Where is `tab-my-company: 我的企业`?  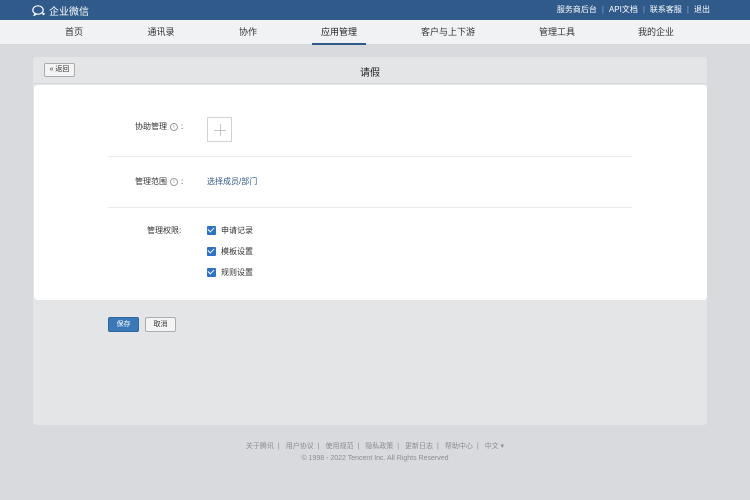 tab-my-company: 我的企业 is located at coordinates (656, 32).